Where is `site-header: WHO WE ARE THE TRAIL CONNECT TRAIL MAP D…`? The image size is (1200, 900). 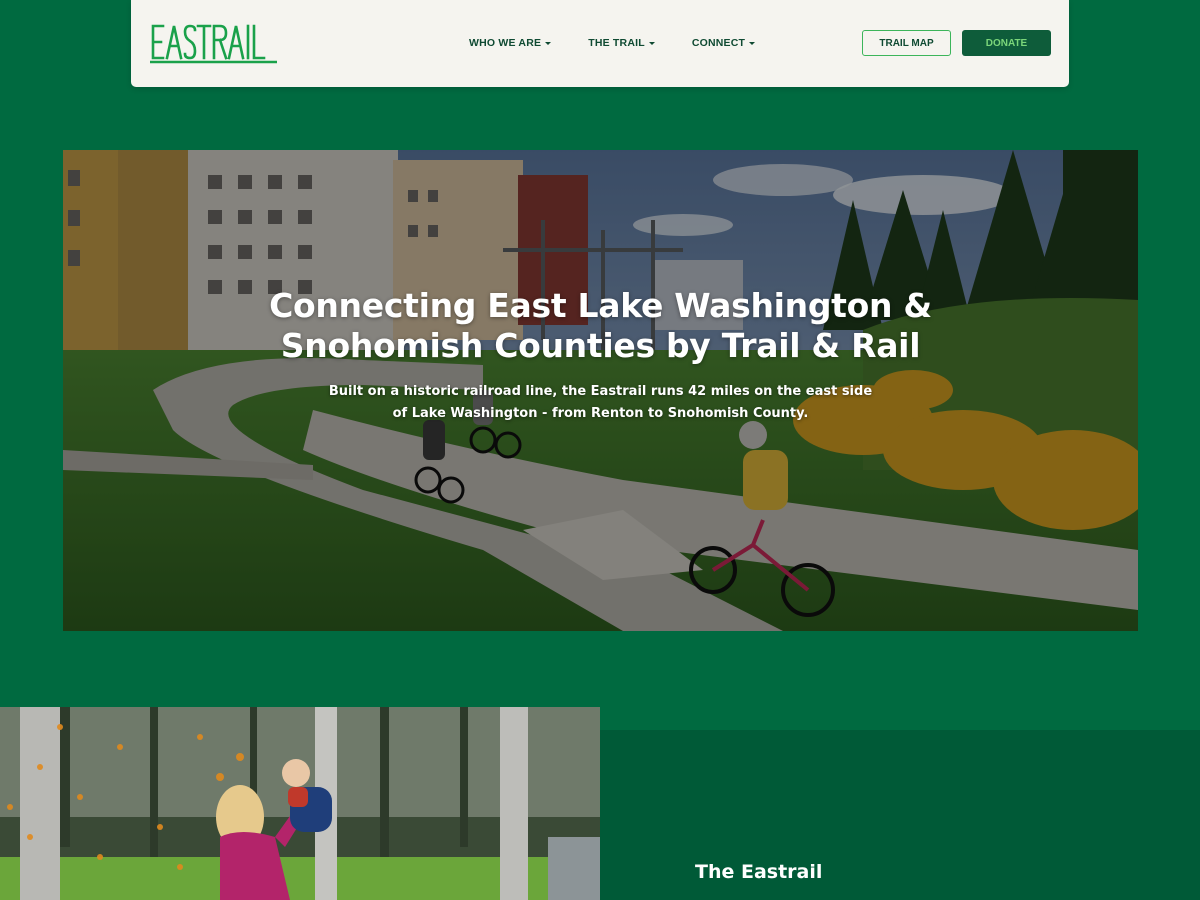 site-header: WHO WE ARE THE TRAIL CONNECT TRAIL MAP D… is located at coordinates (600, 43).